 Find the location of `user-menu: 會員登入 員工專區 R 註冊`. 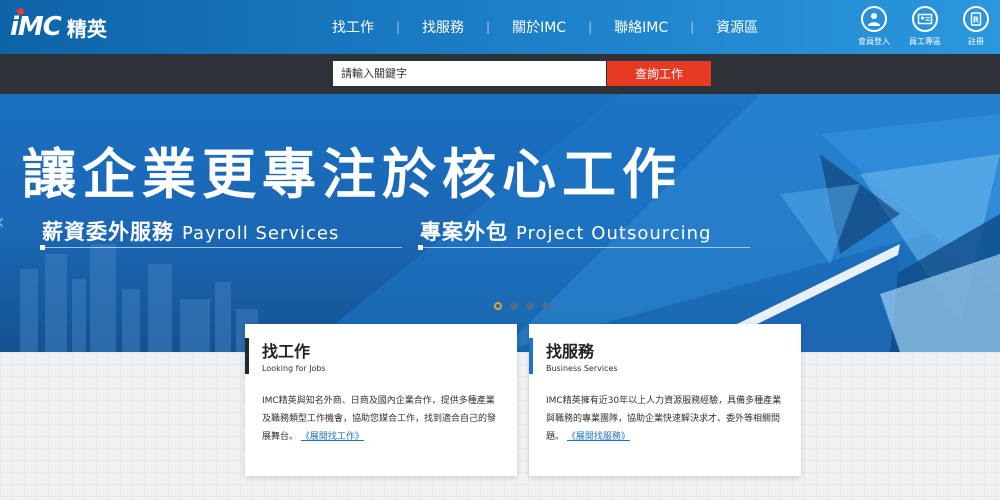

user-menu: 會員登入 員工專區 R 註冊 is located at coordinates (923, 26).